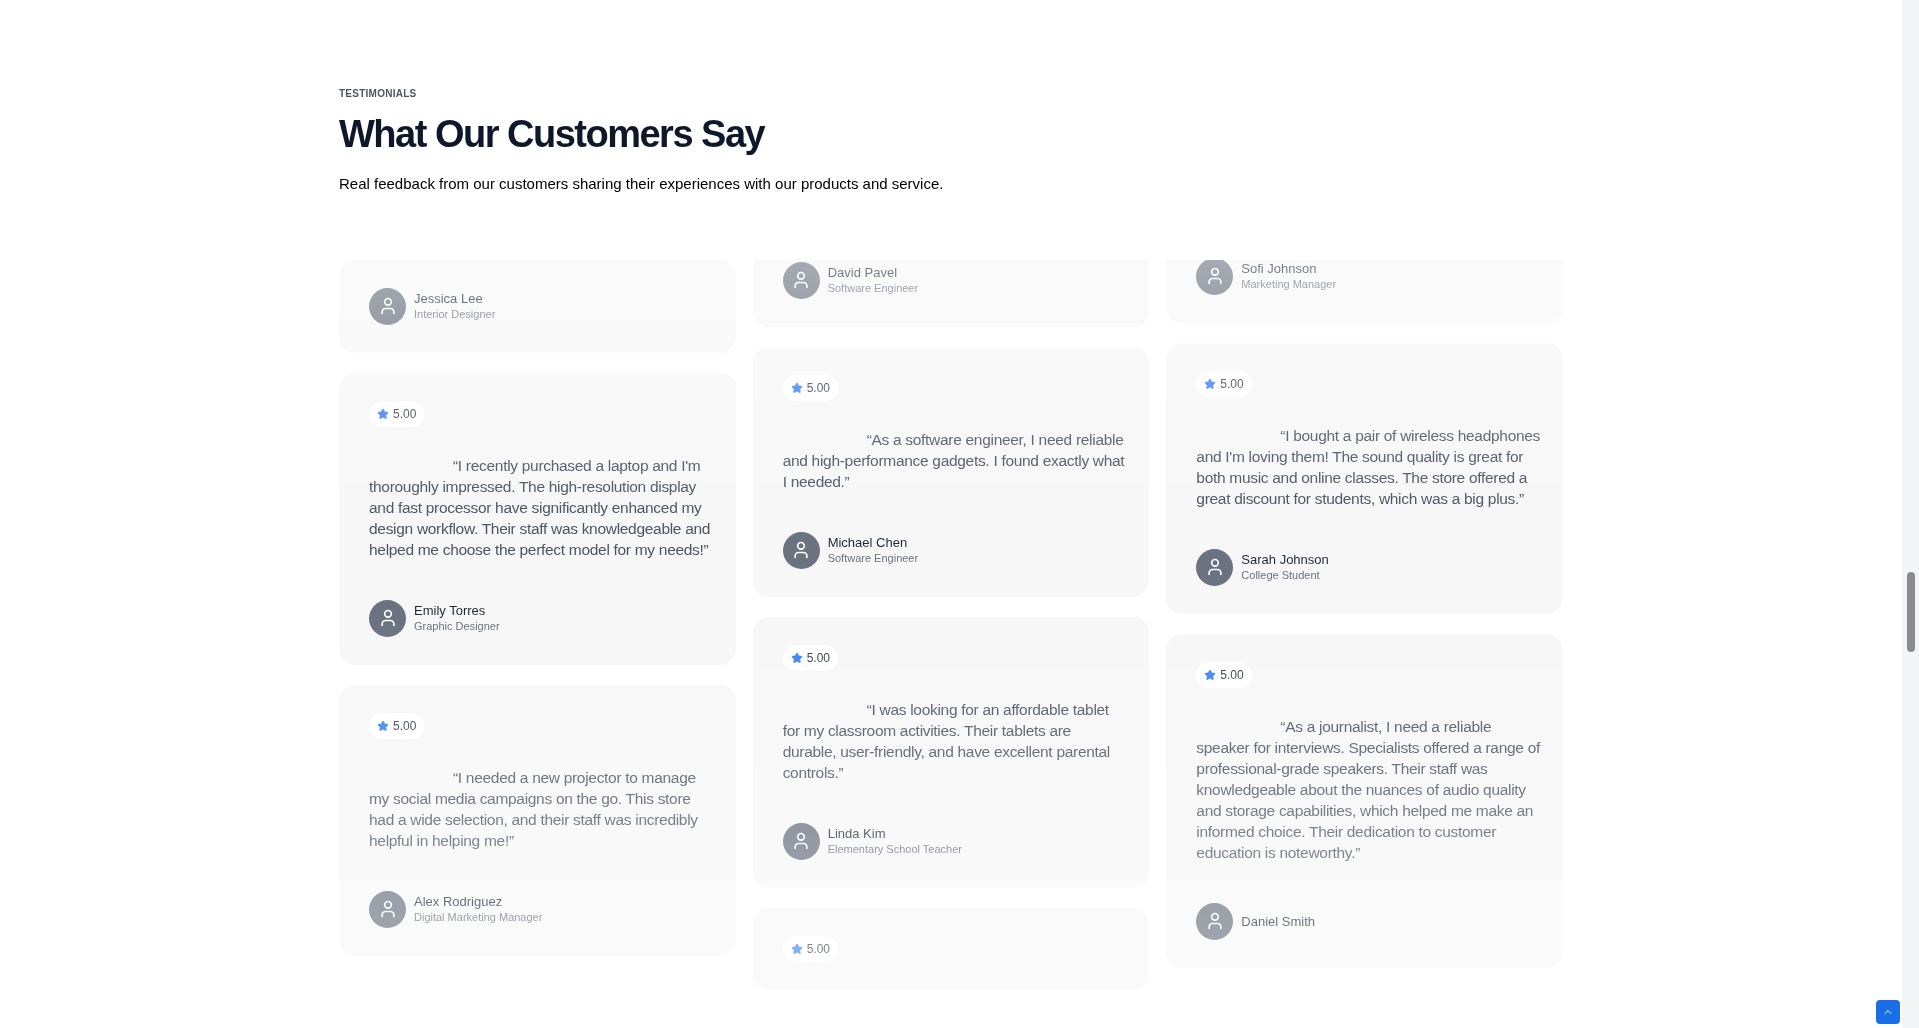 The image size is (1919, 1028). I want to click on author-role: Graphic Designer, so click(457, 626).